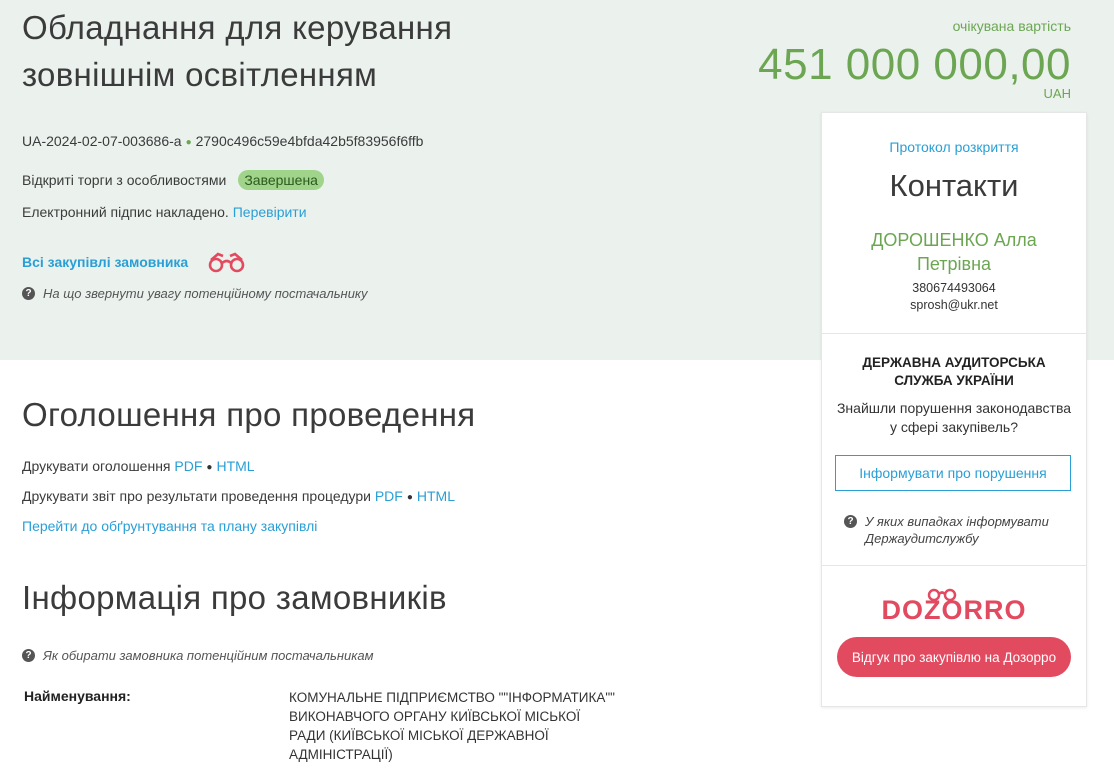 This screenshot has width=1114, height=768. I want to click on price-currency: UAH, so click(1057, 93).